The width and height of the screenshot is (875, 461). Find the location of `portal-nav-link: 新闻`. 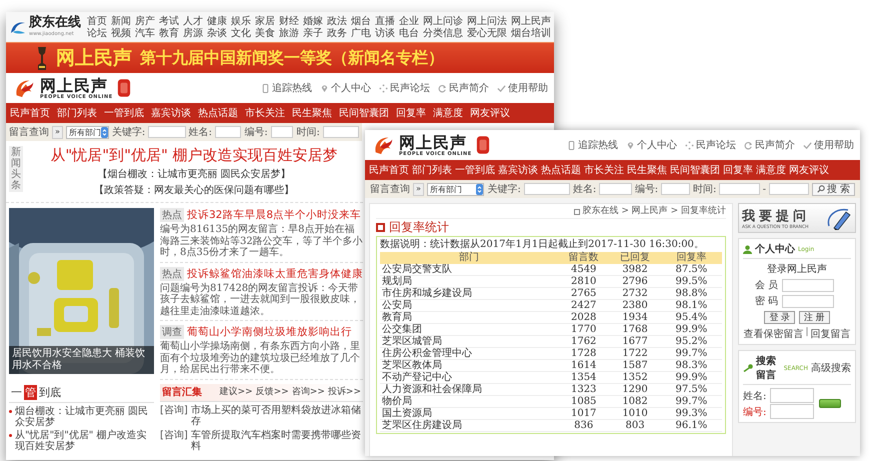

portal-nav-link: 新闻 is located at coordinates (121, 21).